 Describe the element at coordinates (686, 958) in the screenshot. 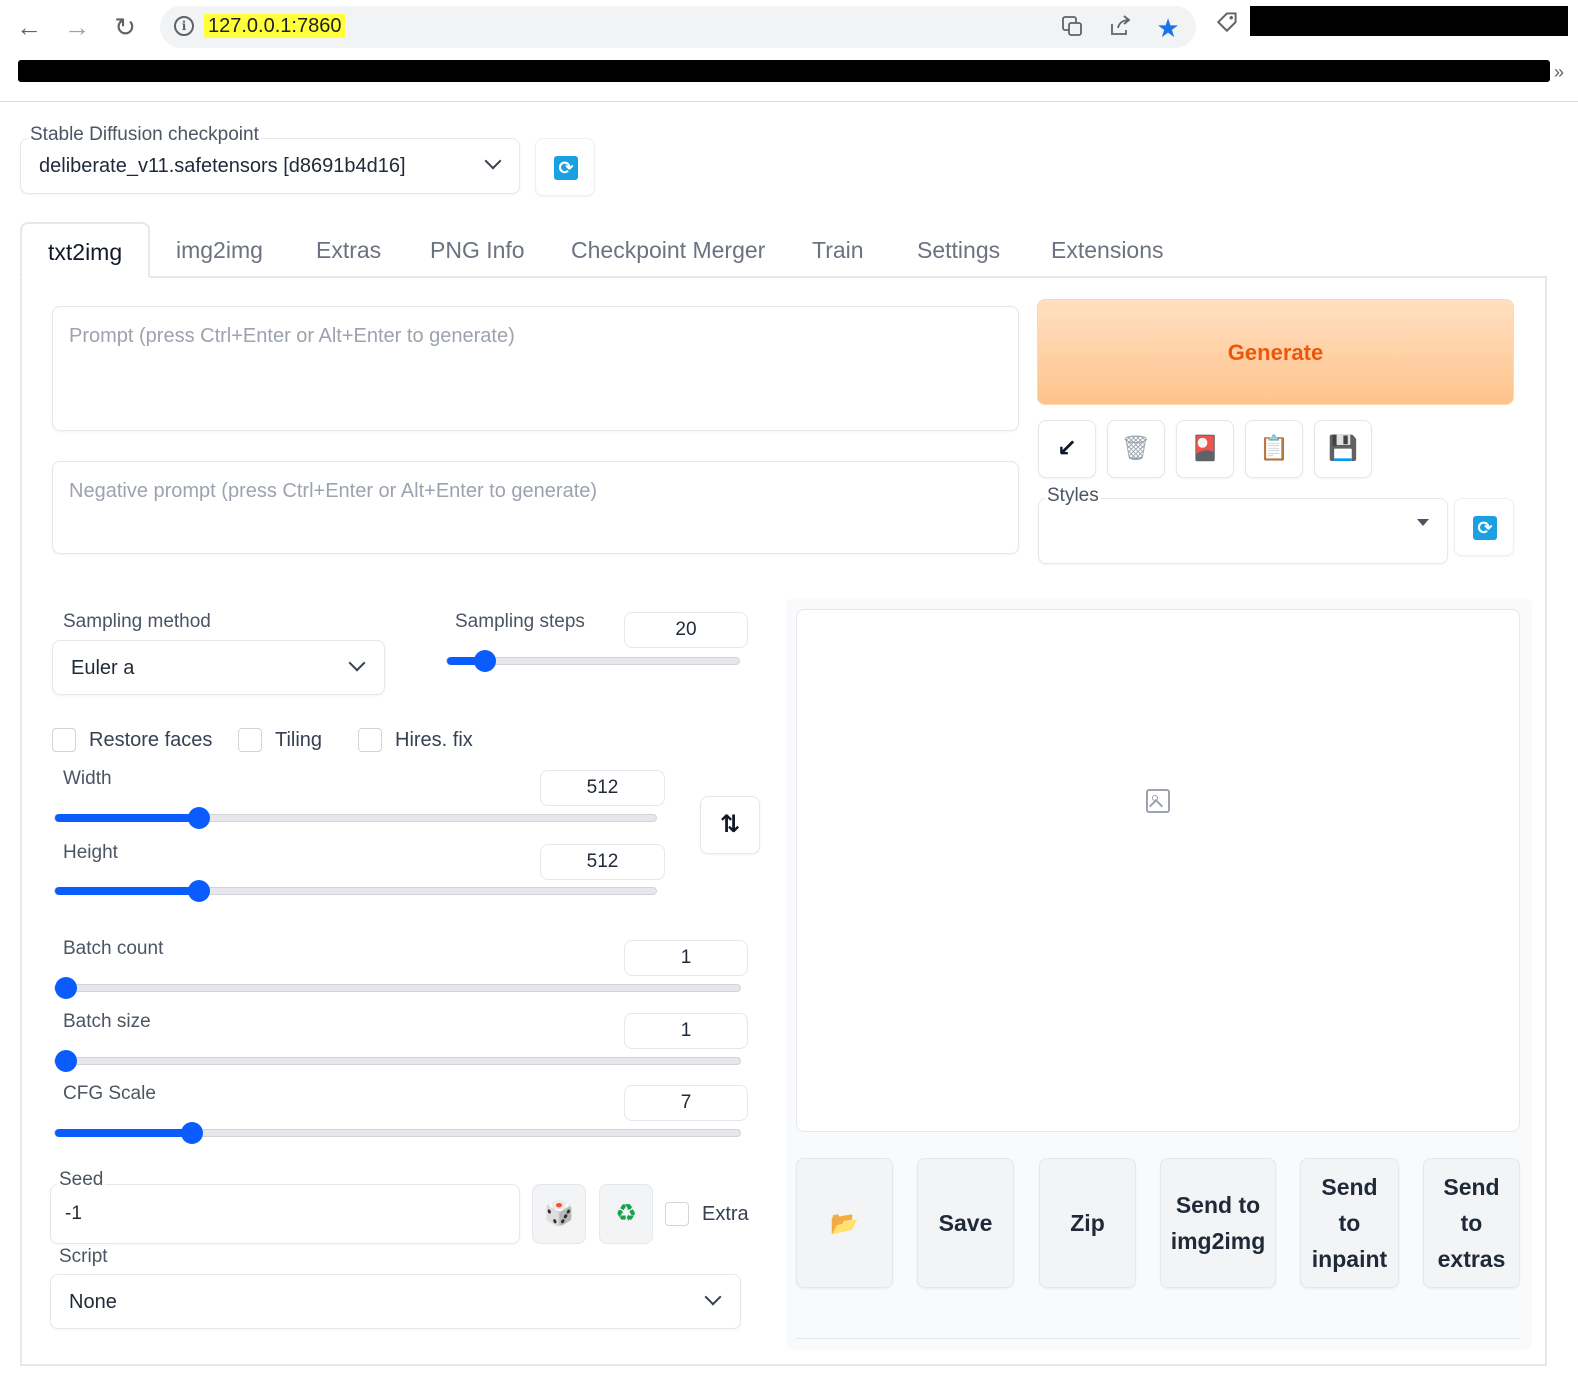

I see `batch-count-input: 1` at that location.